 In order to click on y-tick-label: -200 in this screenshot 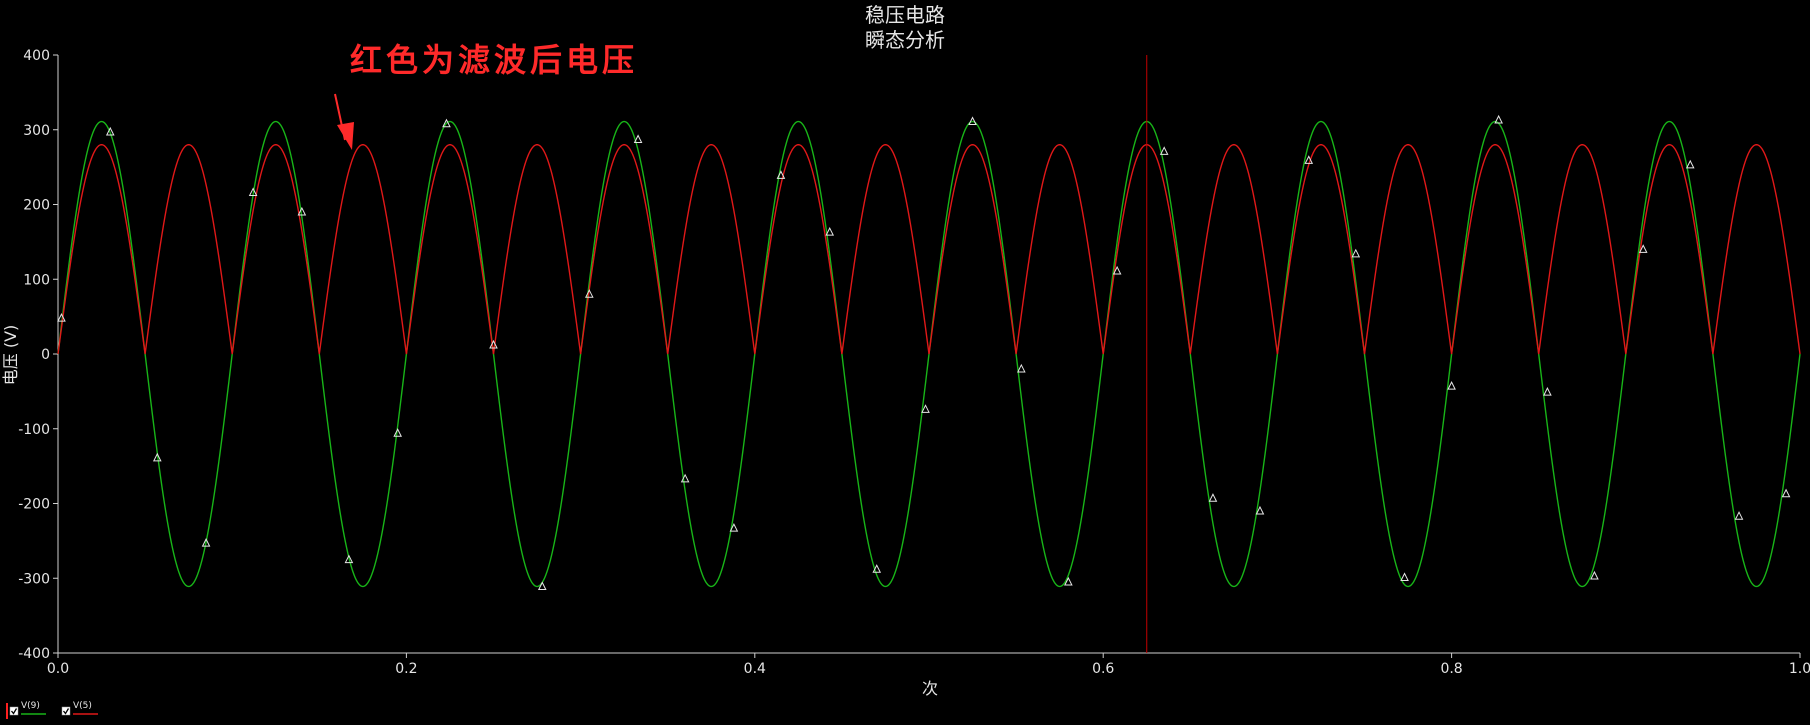, I will do `click(34, 505)`.